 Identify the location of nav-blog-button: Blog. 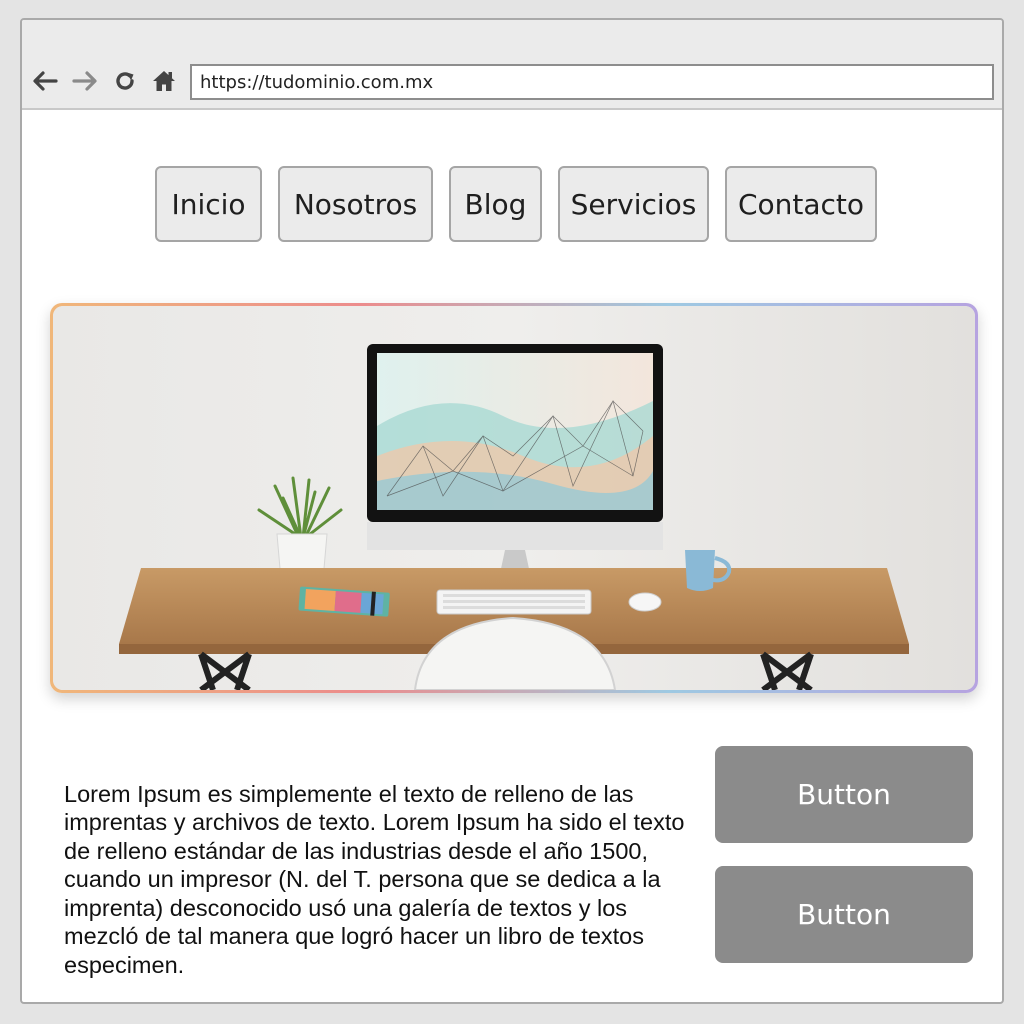
(495, 204).